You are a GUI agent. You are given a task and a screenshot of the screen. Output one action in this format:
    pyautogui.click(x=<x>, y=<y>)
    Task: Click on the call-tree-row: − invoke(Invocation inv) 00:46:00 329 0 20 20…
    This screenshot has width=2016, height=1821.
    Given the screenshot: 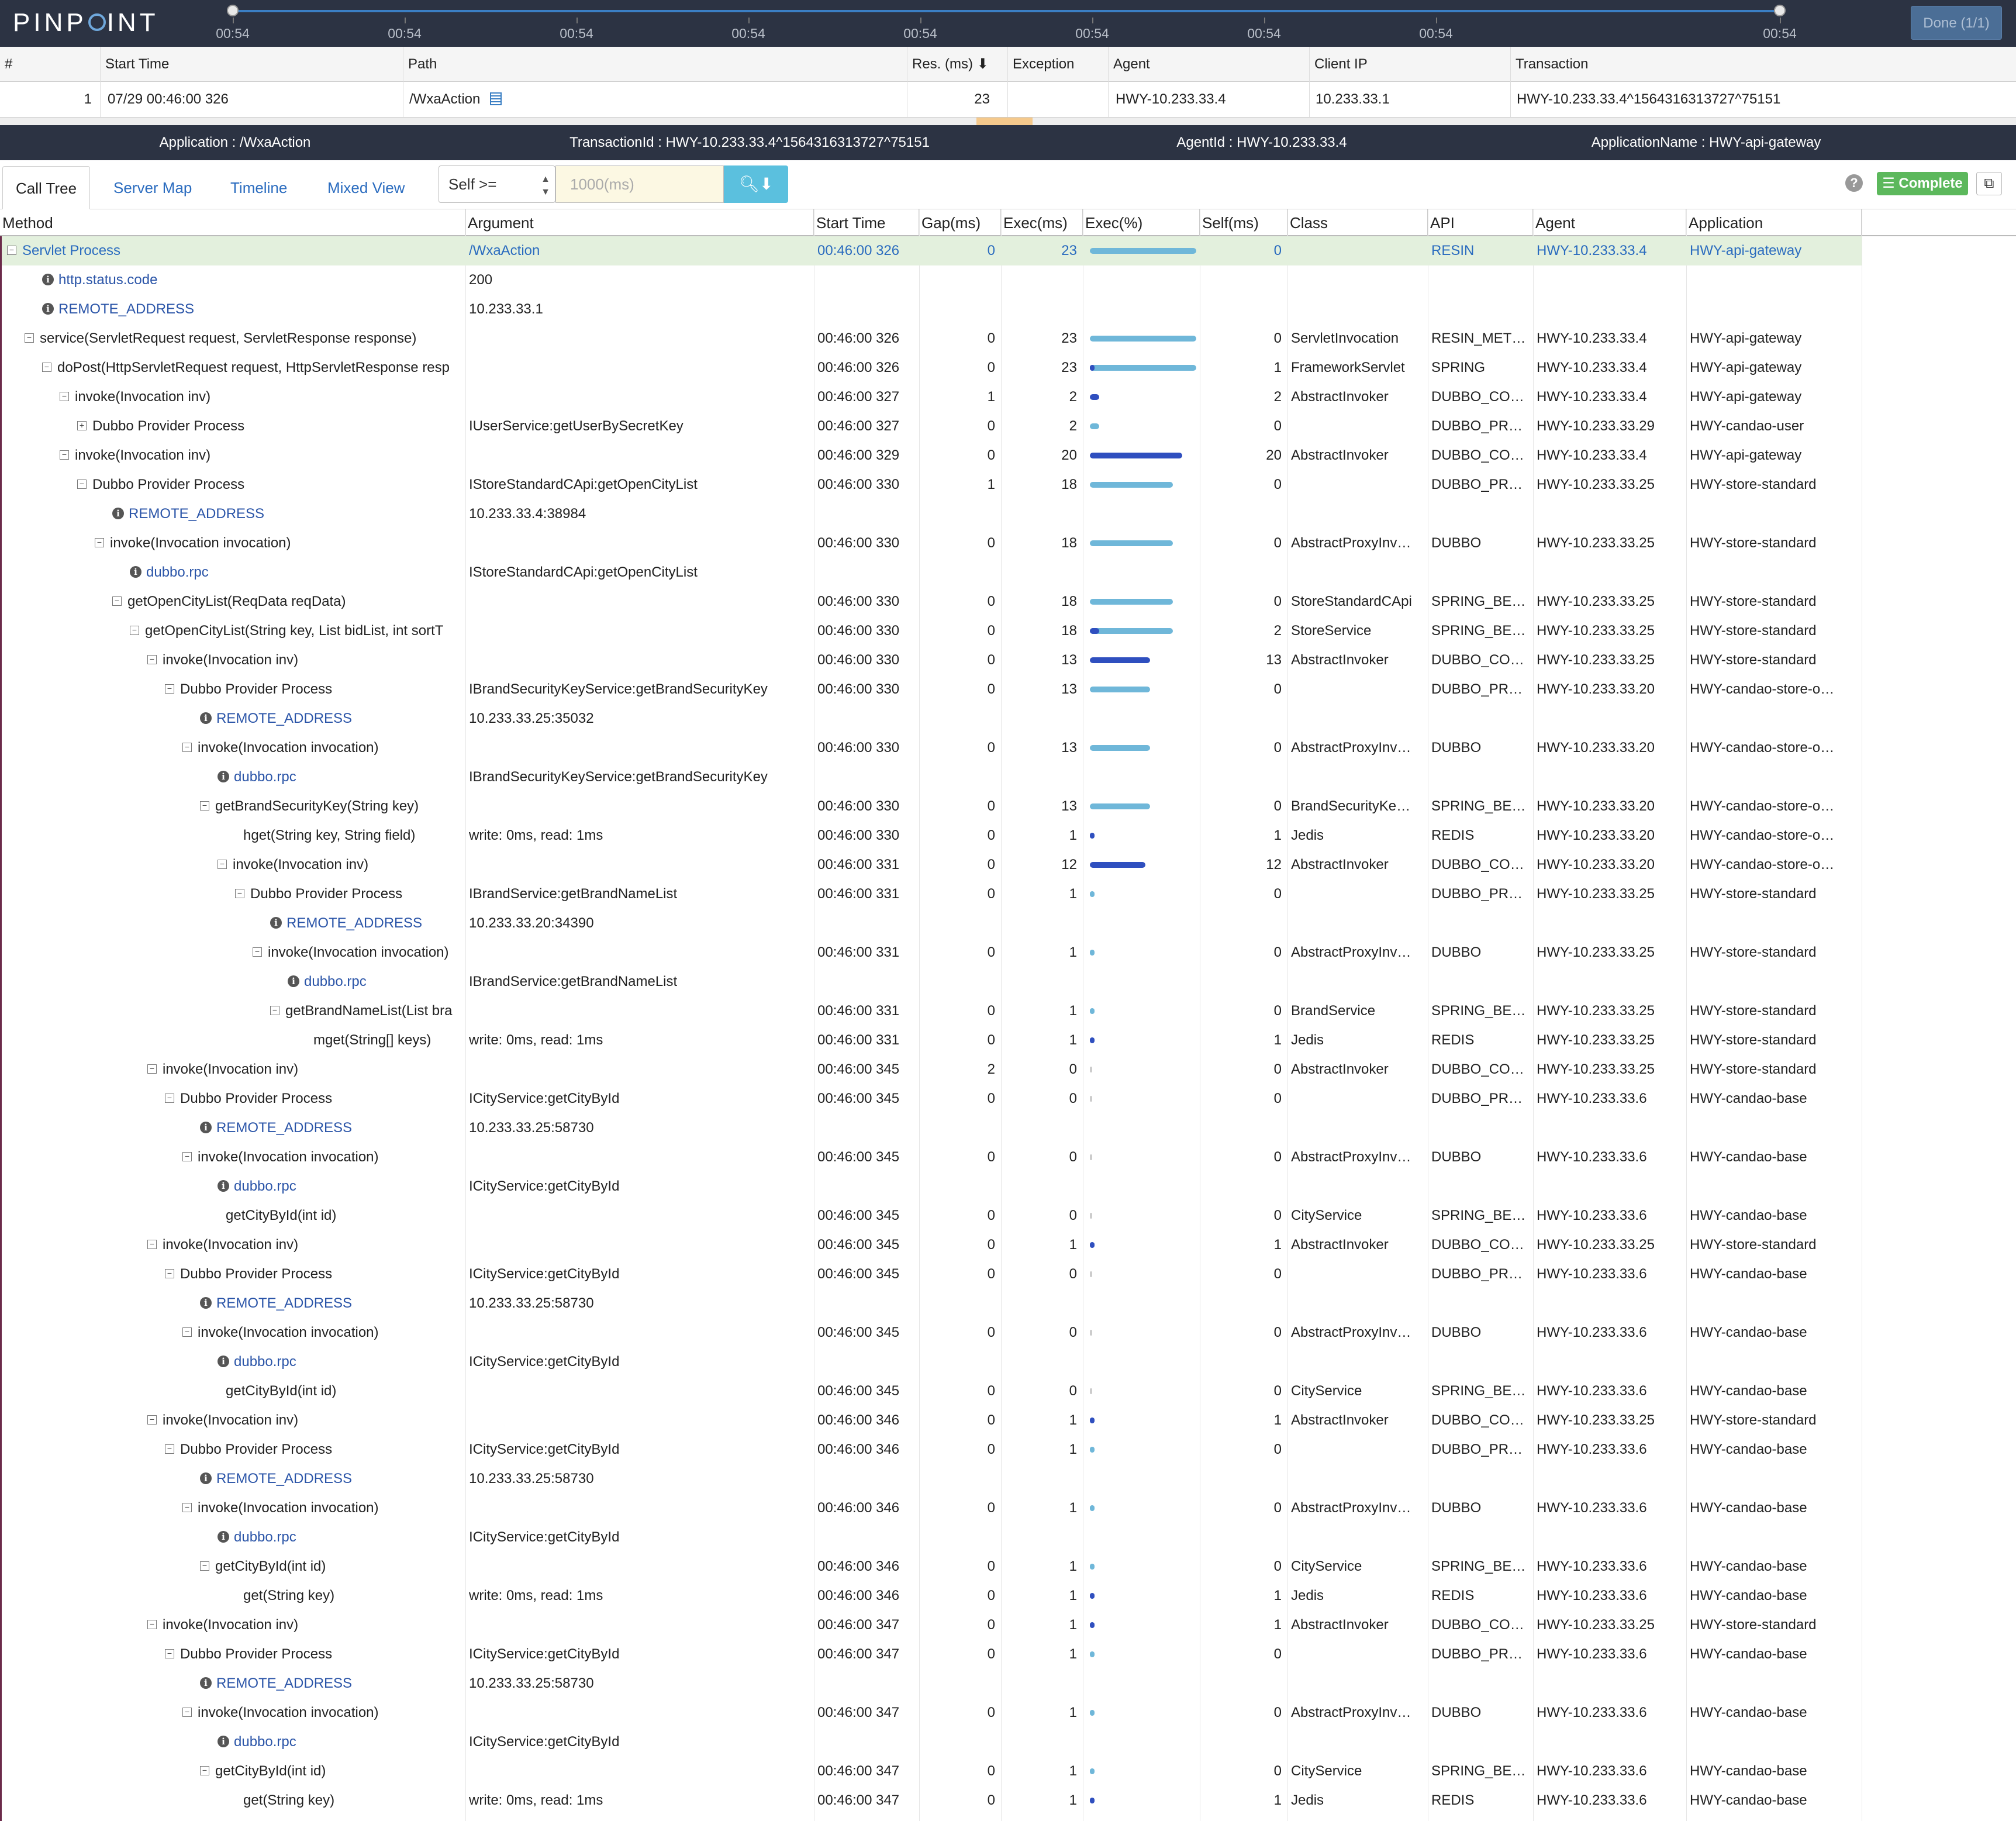 What is the action you would take?
    pyautogui.click(x=931, y=455)
    